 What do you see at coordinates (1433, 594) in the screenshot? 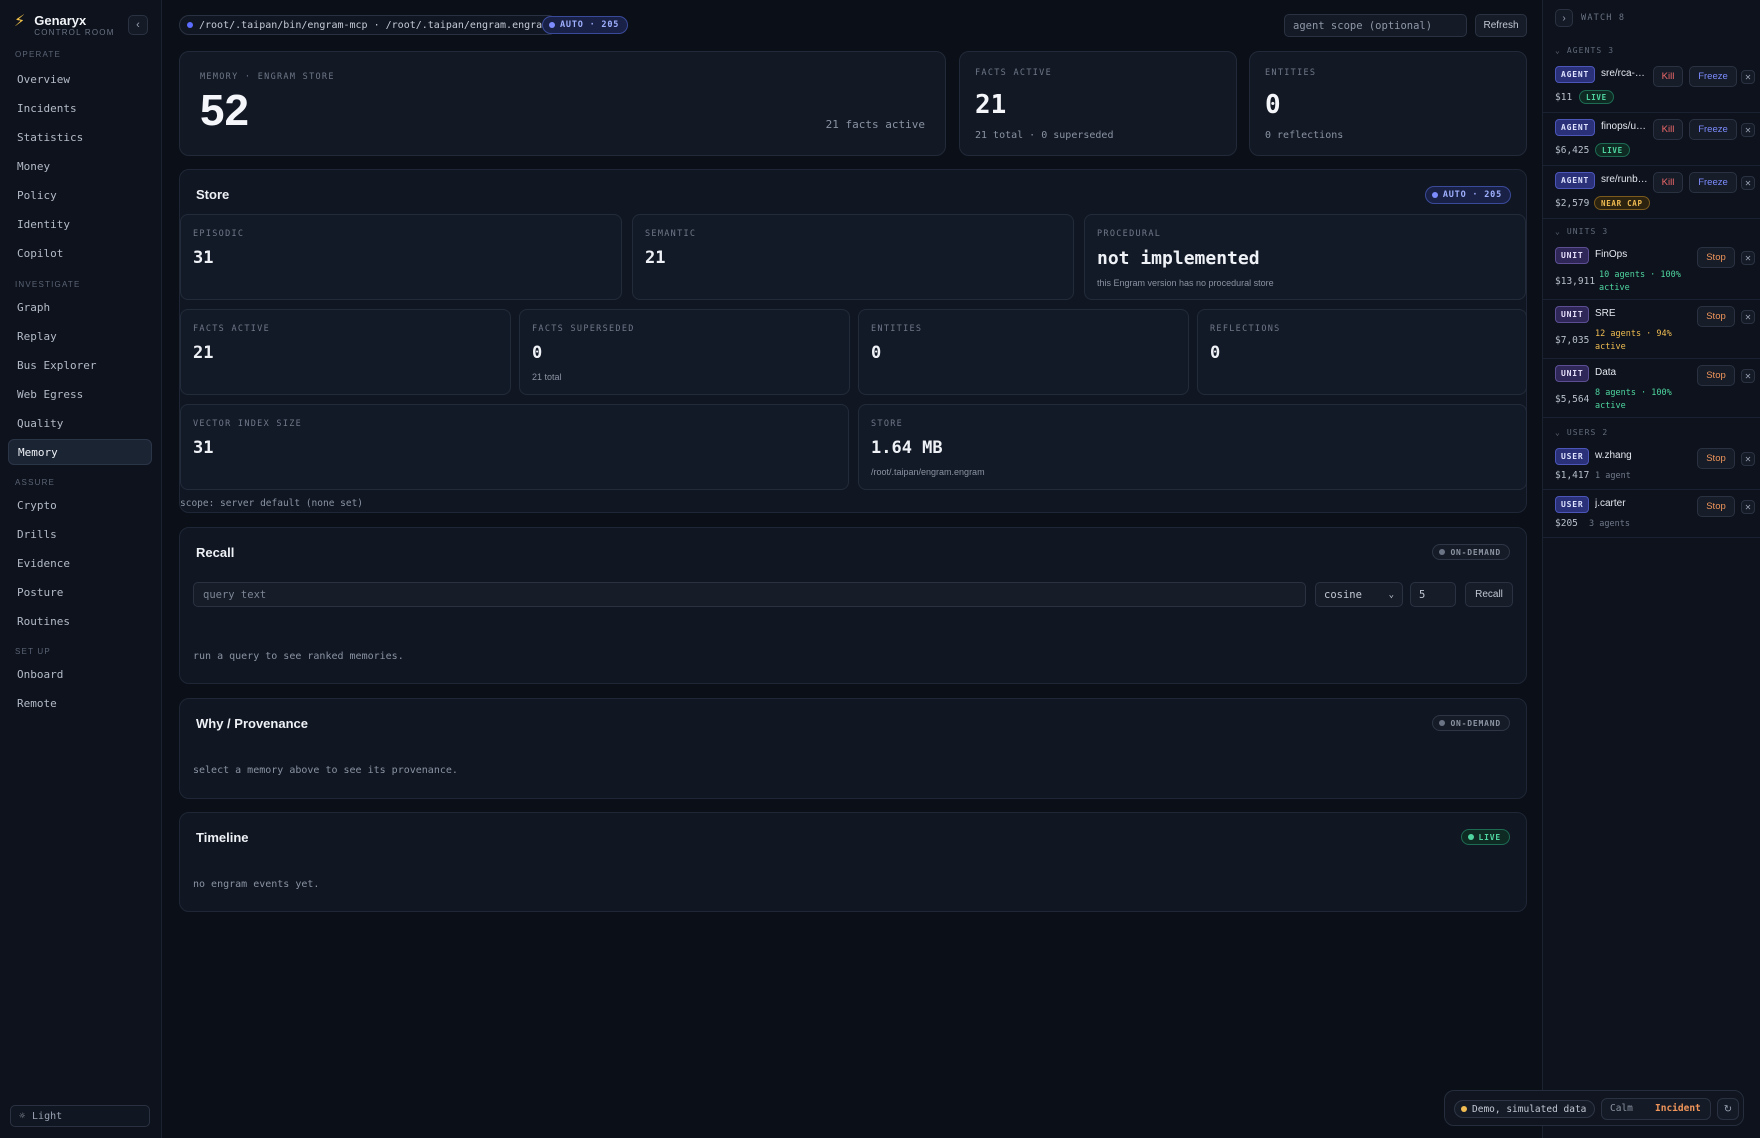
I see `top-k-input: 5` at bounding box center [1433, 594].